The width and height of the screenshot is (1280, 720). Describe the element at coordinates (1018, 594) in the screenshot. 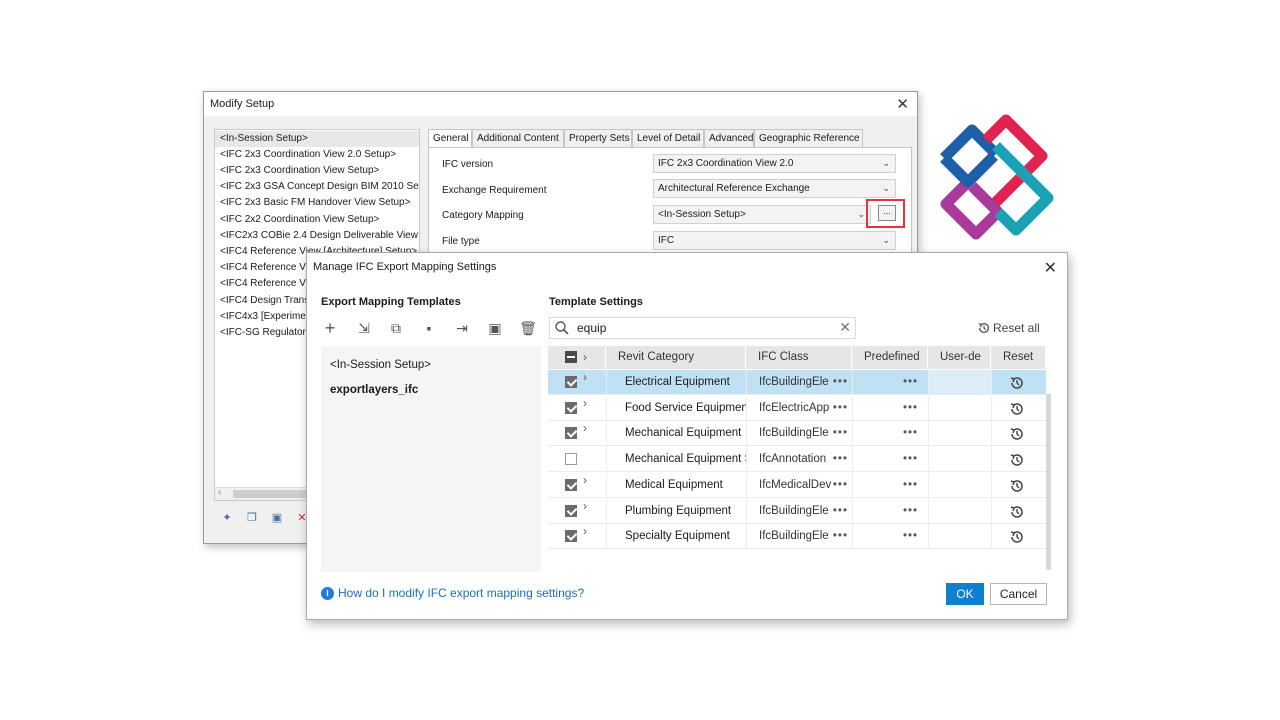

I see `cancel-button: Cancel` at that location.